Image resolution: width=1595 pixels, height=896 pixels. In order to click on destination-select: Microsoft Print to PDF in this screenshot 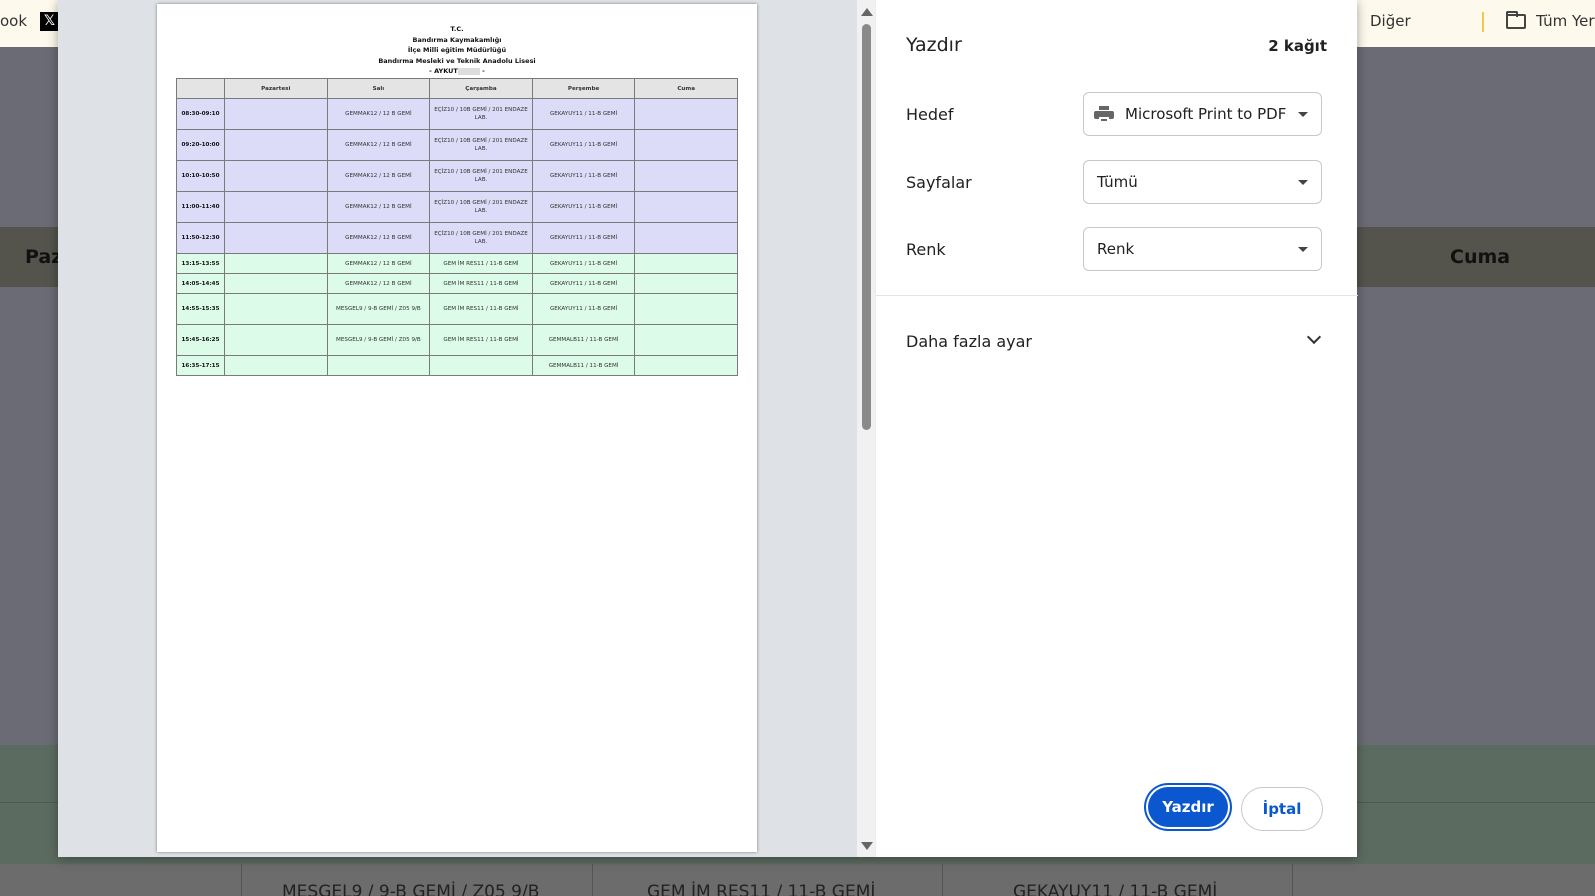, I will do `click(1202, 114)`.